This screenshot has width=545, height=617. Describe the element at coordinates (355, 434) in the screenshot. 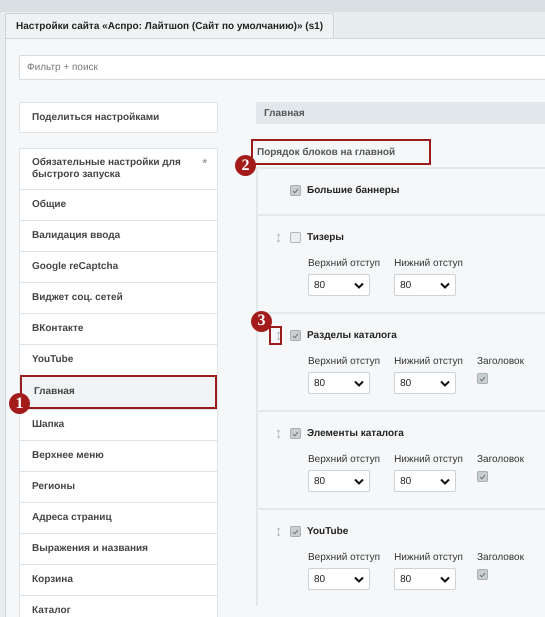

I see `block-label: Элементы каталога` at that location.